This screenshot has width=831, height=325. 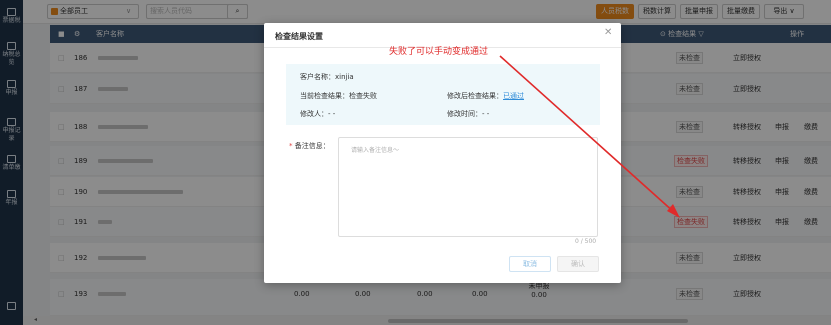 What do you see at coordinates (375, 150) in the screenshot?
I see `remark-placeholder: 请输入备注信息～` at bounding box center [375, 150].